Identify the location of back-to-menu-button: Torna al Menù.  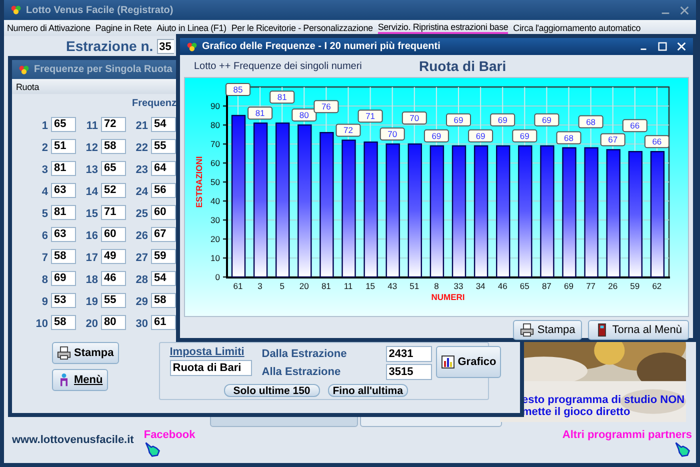
(638, 330).